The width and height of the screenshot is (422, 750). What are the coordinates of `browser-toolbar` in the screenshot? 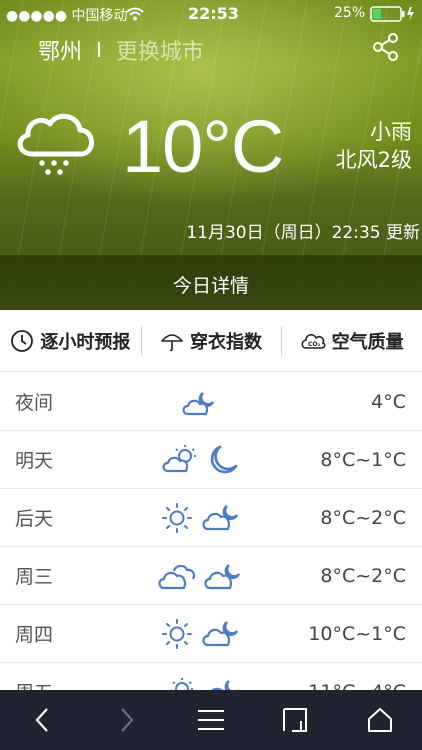 It's located at (211, 720).